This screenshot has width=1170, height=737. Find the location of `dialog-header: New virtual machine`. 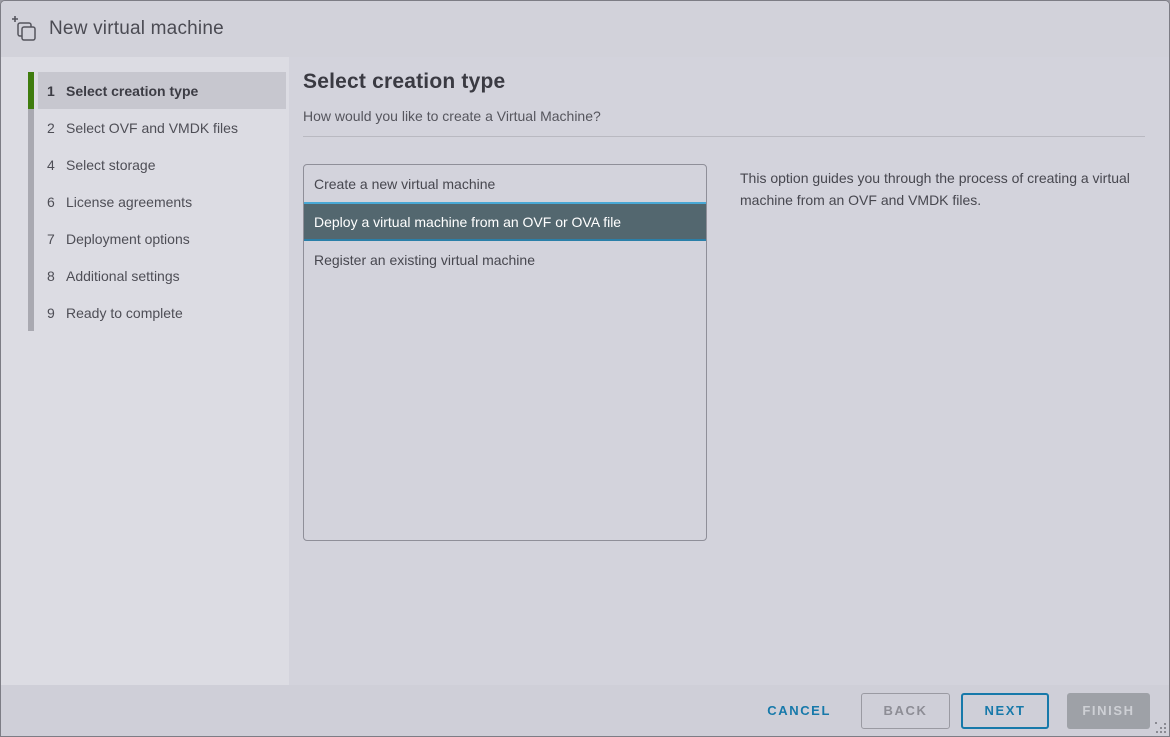

dialog-header: New virtual machine is located at coordinates (585, 29).